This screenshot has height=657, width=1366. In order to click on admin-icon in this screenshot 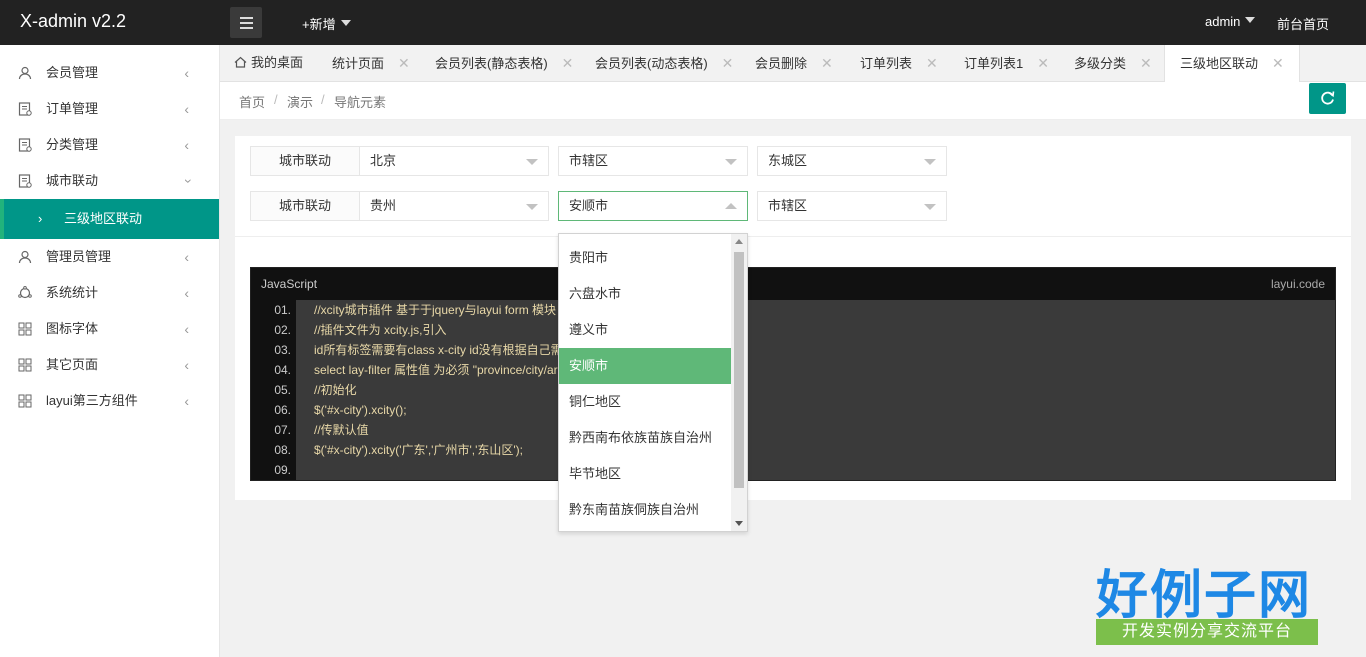, I will do `click(25, 257)`.